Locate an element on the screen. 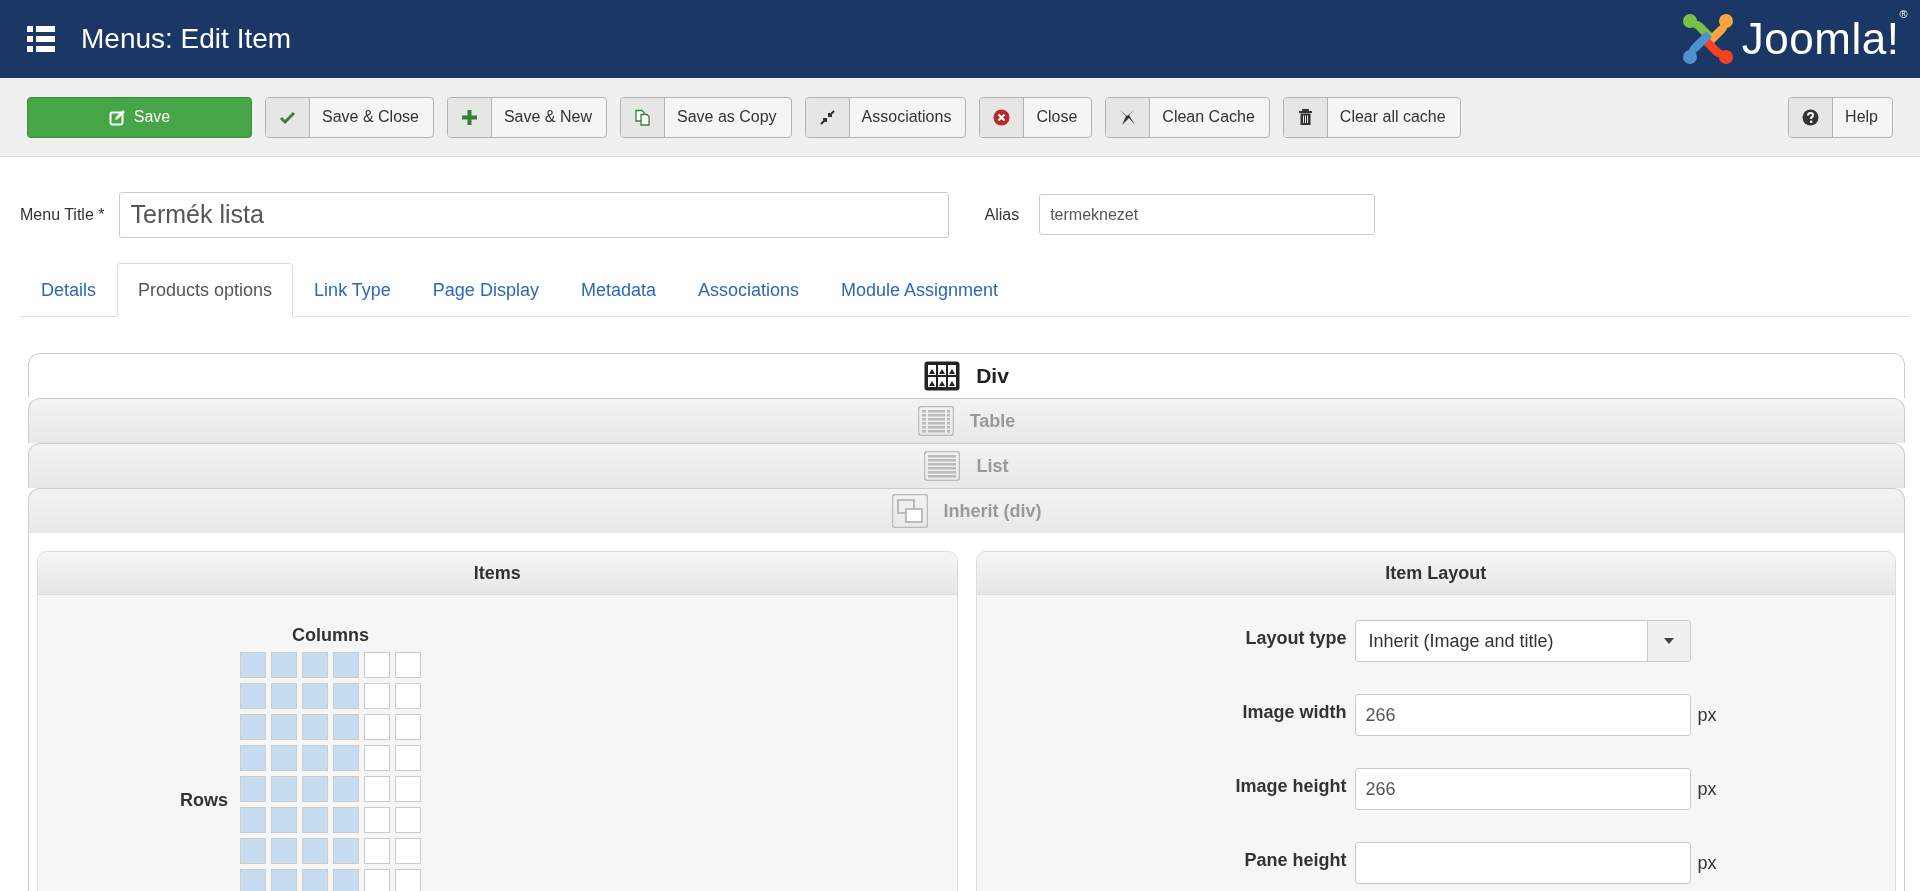  help-button: Help is located at coordinates (1840, 117).